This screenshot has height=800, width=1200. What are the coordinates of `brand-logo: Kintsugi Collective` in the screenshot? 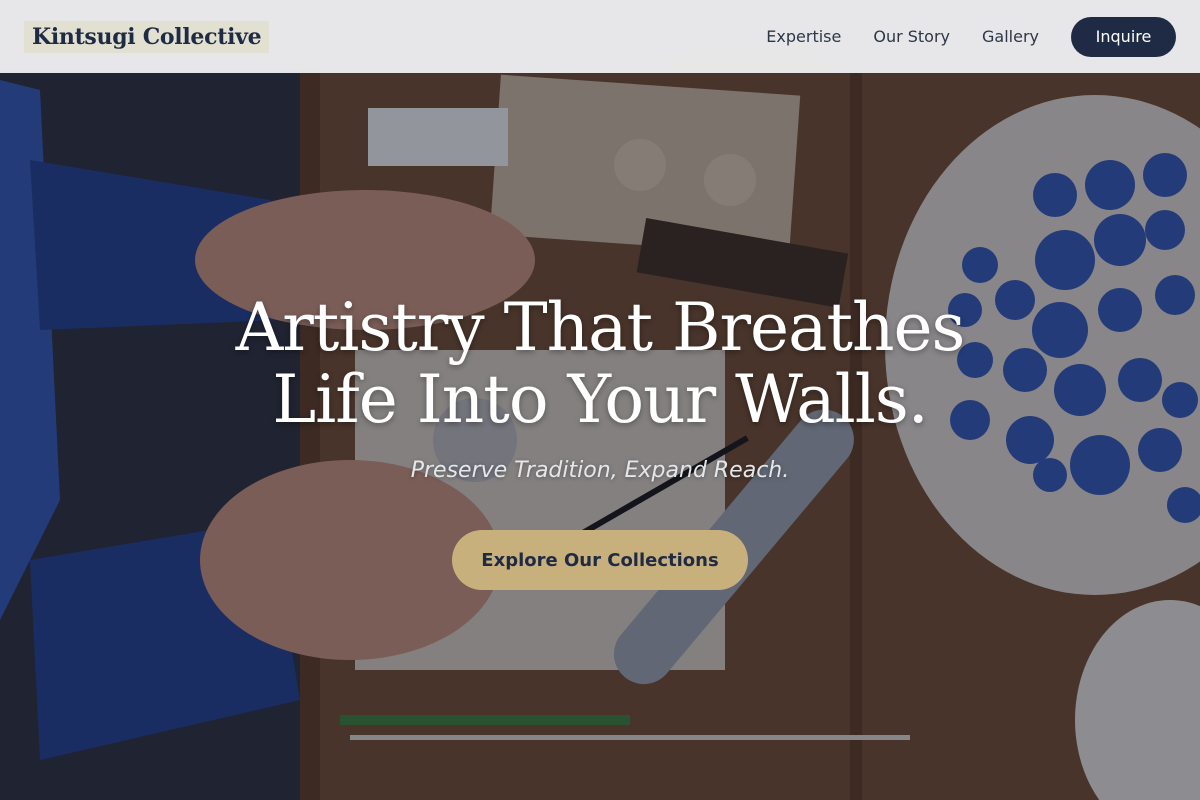 It's located at (147, 36).